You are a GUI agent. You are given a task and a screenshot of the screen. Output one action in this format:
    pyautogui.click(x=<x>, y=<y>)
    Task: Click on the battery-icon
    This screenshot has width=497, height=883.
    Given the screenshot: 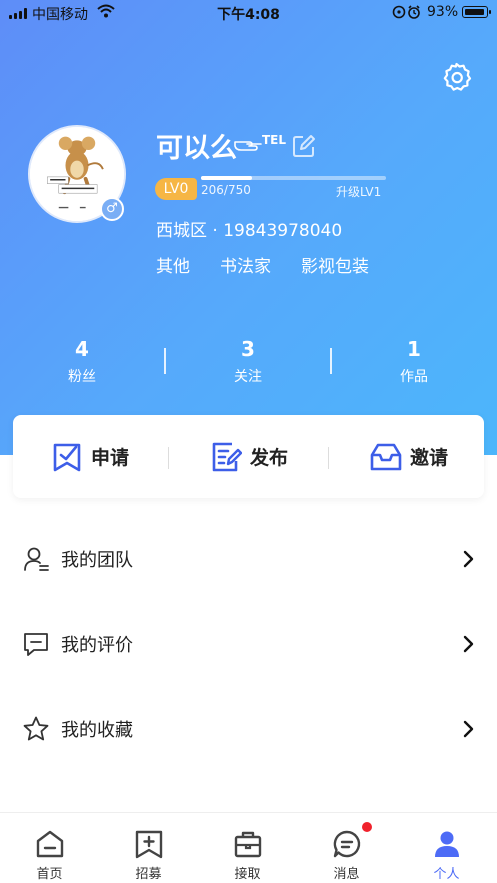 What is the action you would take?
    pyautogui.click(x=476, y=12)
    